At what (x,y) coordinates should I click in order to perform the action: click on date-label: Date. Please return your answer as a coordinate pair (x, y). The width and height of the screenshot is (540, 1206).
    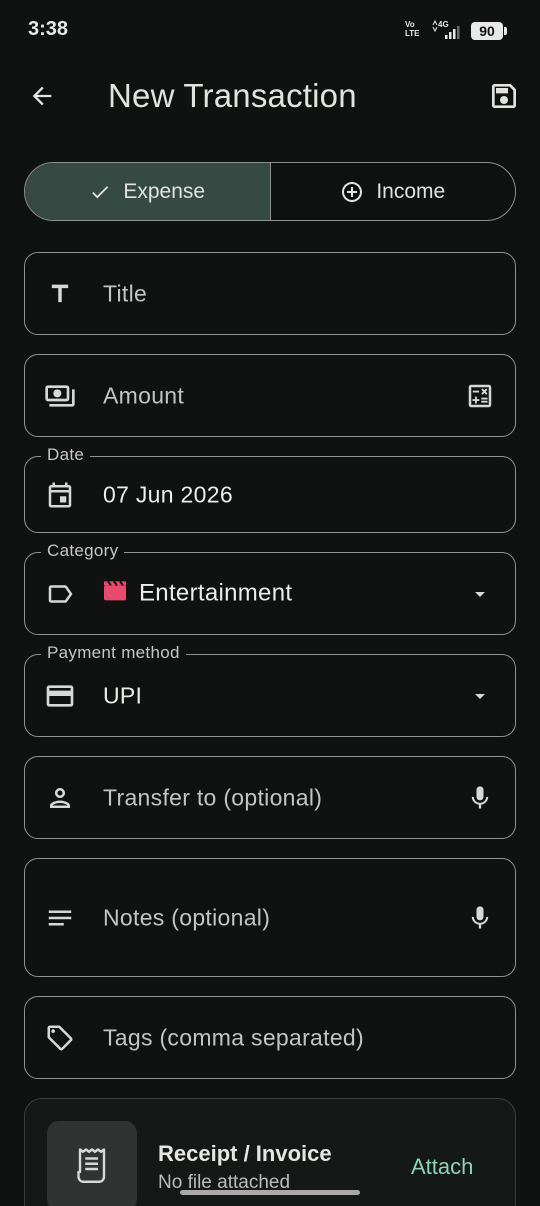
    Looking at the image, I should click on (66, 455).